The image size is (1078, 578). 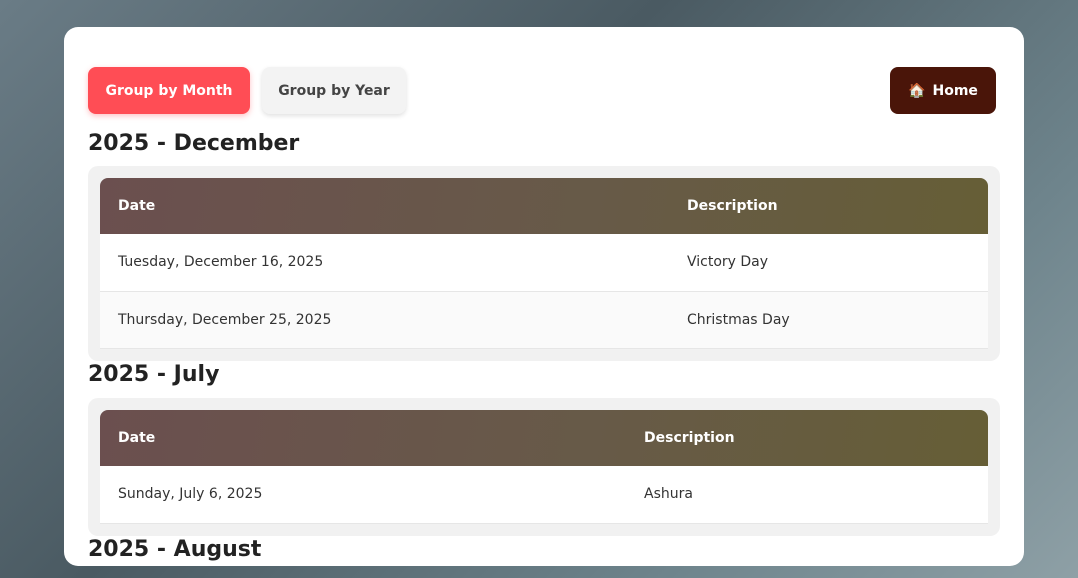 I want to click on group-by-month-button: Group by Month, so click(x=169, y=90).